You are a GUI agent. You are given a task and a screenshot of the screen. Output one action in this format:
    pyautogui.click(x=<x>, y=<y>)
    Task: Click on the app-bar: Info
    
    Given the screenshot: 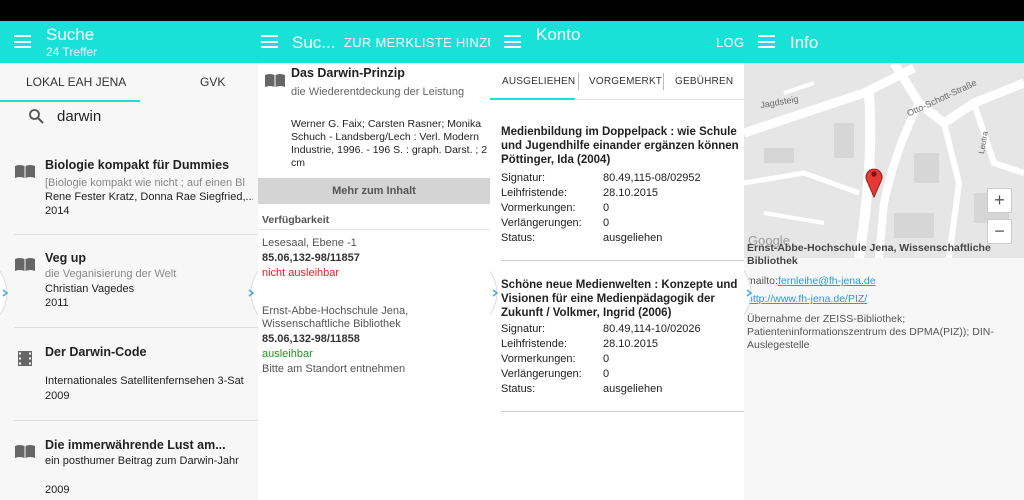 What is the action you would take?
    pyautogui.click(x=884, y=42)
    